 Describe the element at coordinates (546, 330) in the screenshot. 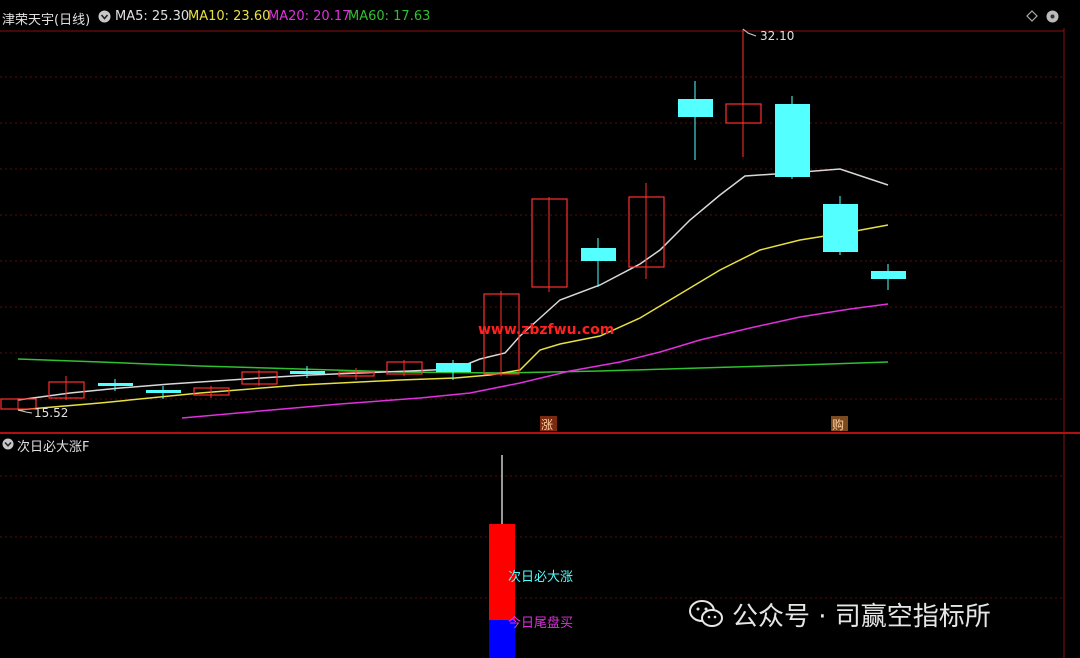

I see `site-watermark: www.zbzfwu.com` at that location.